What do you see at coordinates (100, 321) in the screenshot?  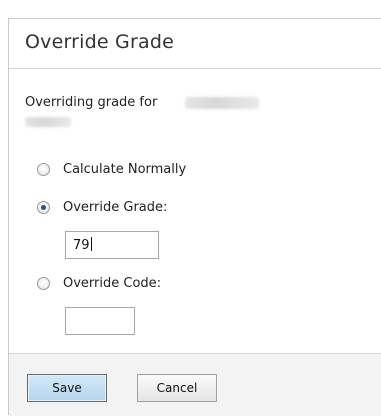 I see `override-code-input` at bounding box center [100, 321].